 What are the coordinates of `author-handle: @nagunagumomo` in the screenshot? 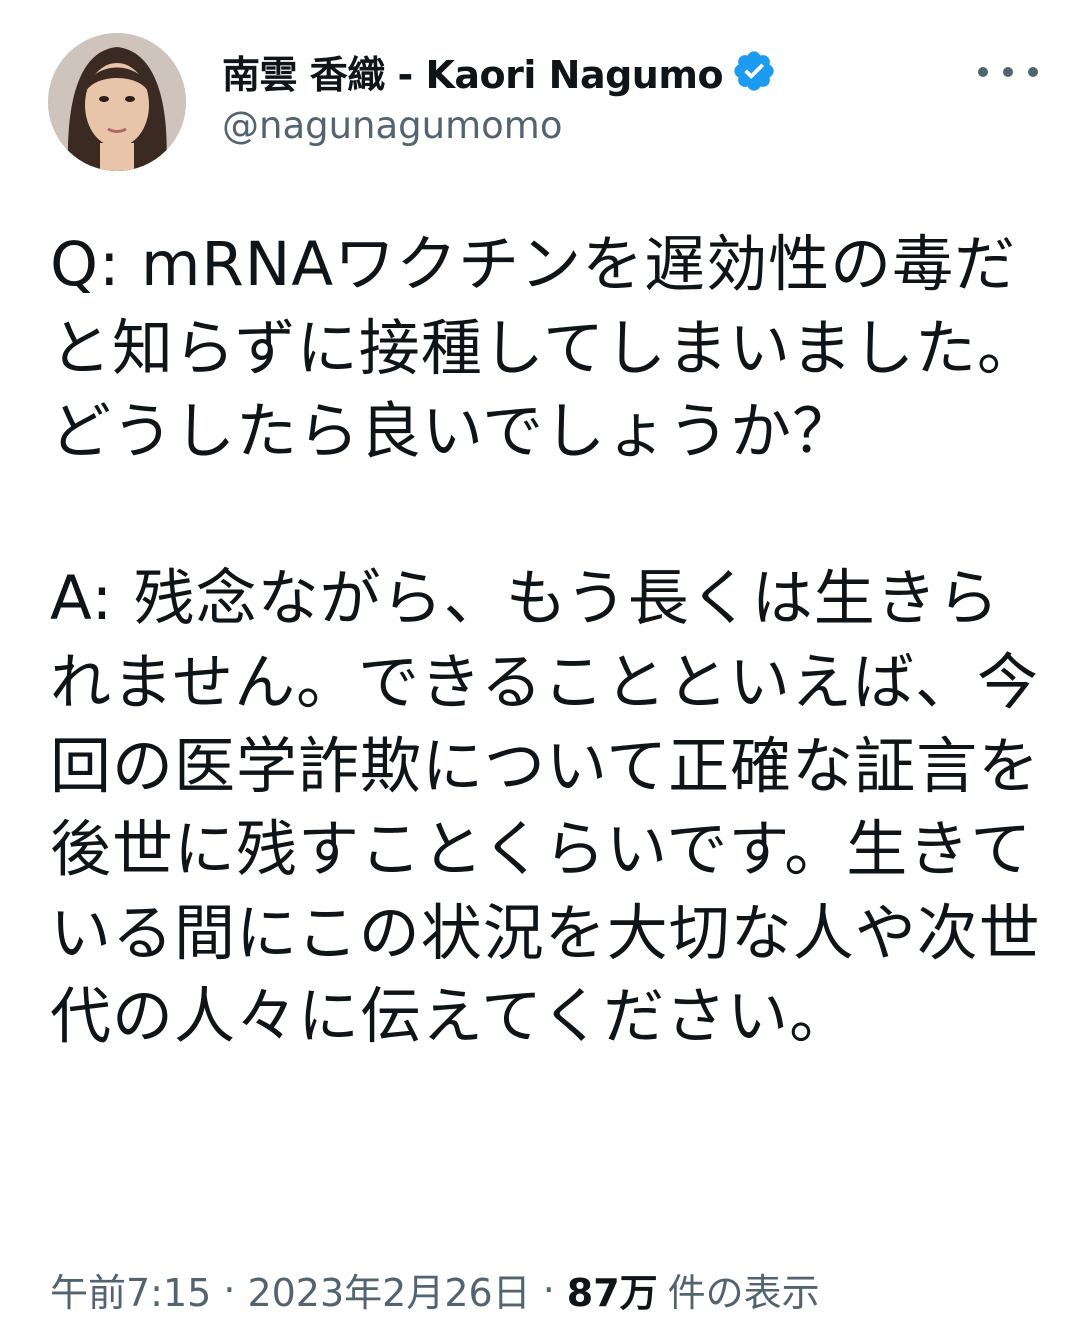 It's located at (392, 125).